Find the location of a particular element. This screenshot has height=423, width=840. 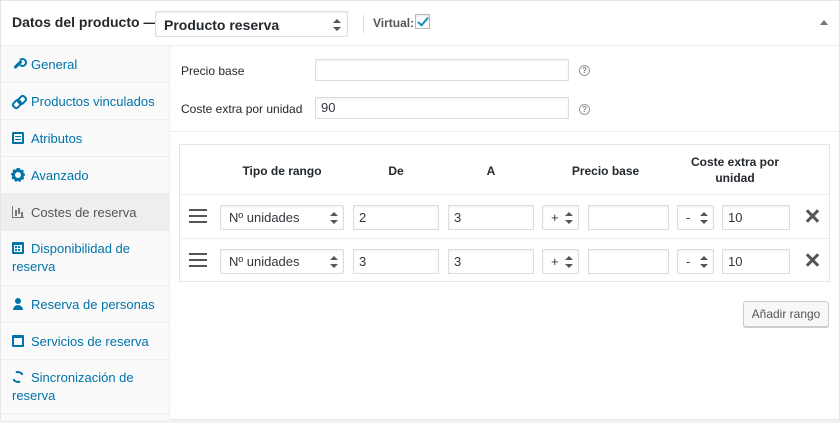

header-base-price: Precio base is located at coordinates (605, 171).